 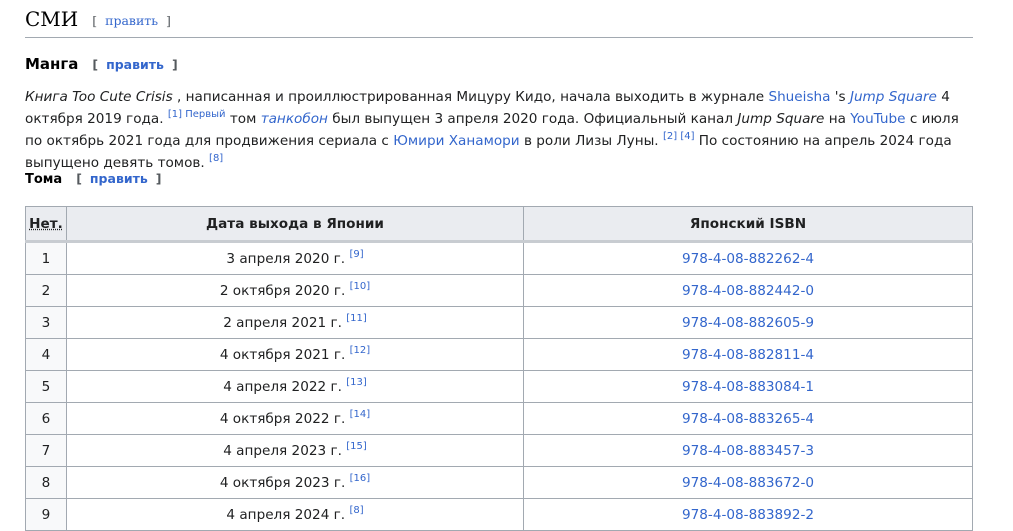 I want to click on isbn-cell: 978-4-08-882262-4, so click(x=748, y=258).